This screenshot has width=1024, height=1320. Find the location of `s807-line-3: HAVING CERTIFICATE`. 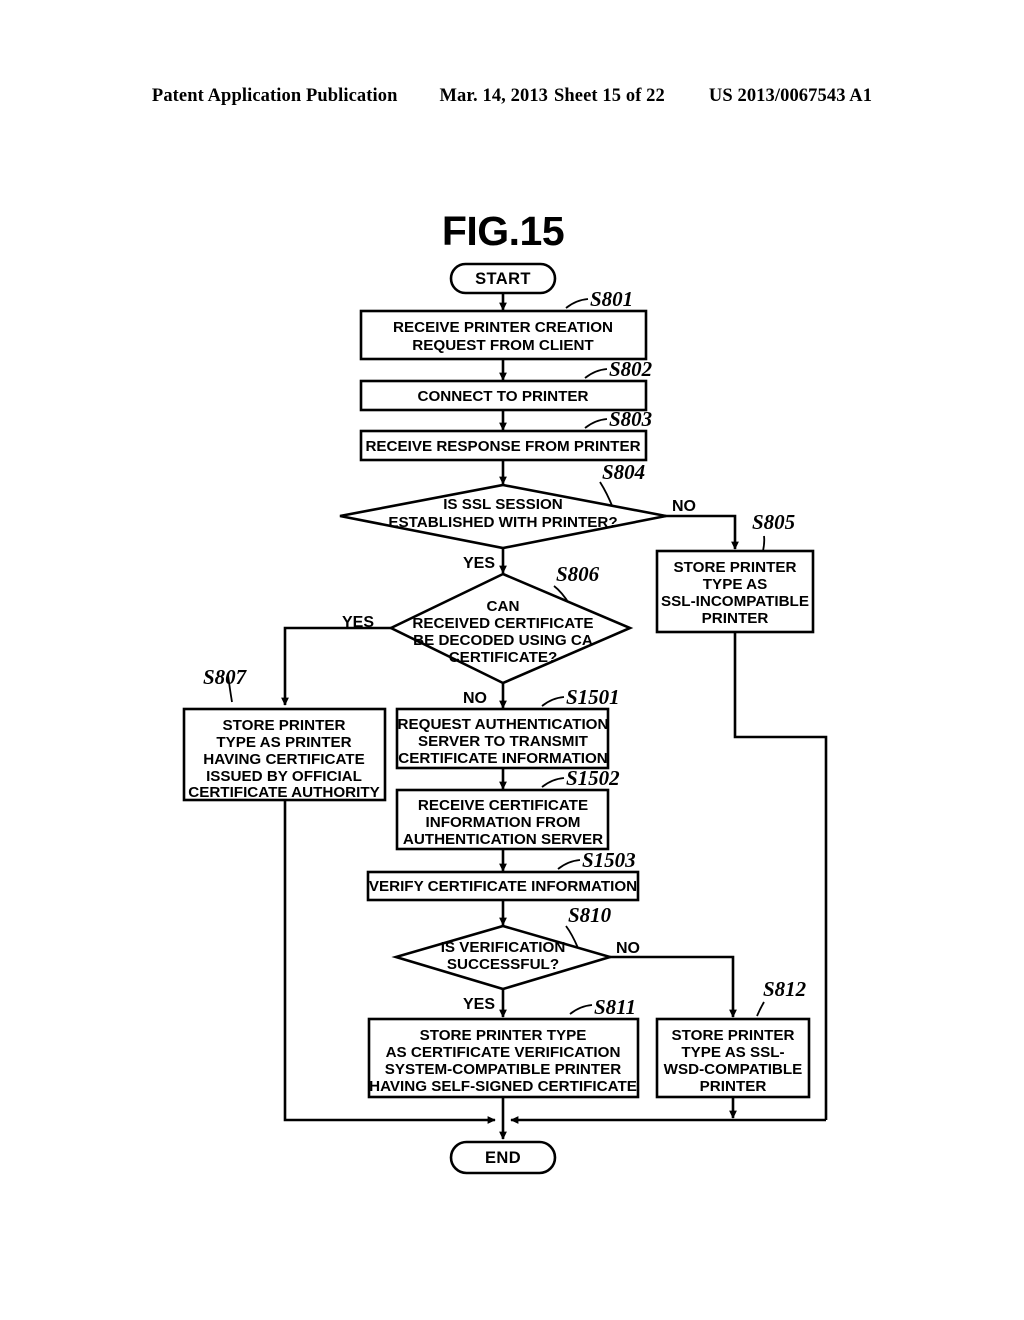

s807-line-3: HAVING CERTIFICATE is located at coordinates (283, 759).